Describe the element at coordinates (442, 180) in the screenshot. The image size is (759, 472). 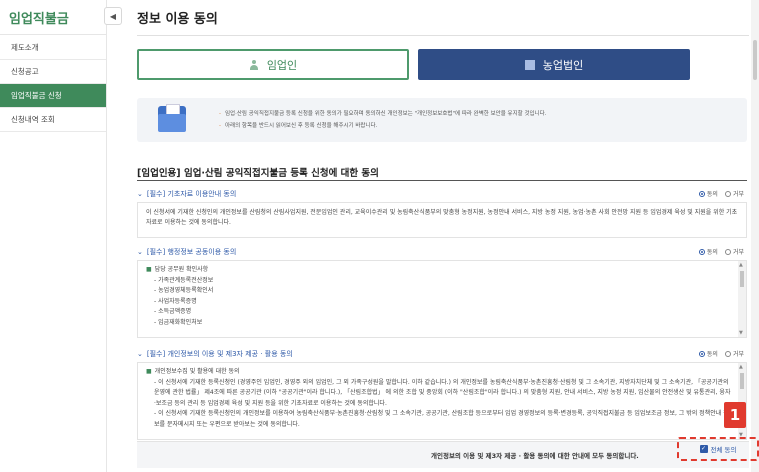
I see `heading-divider` at that location.